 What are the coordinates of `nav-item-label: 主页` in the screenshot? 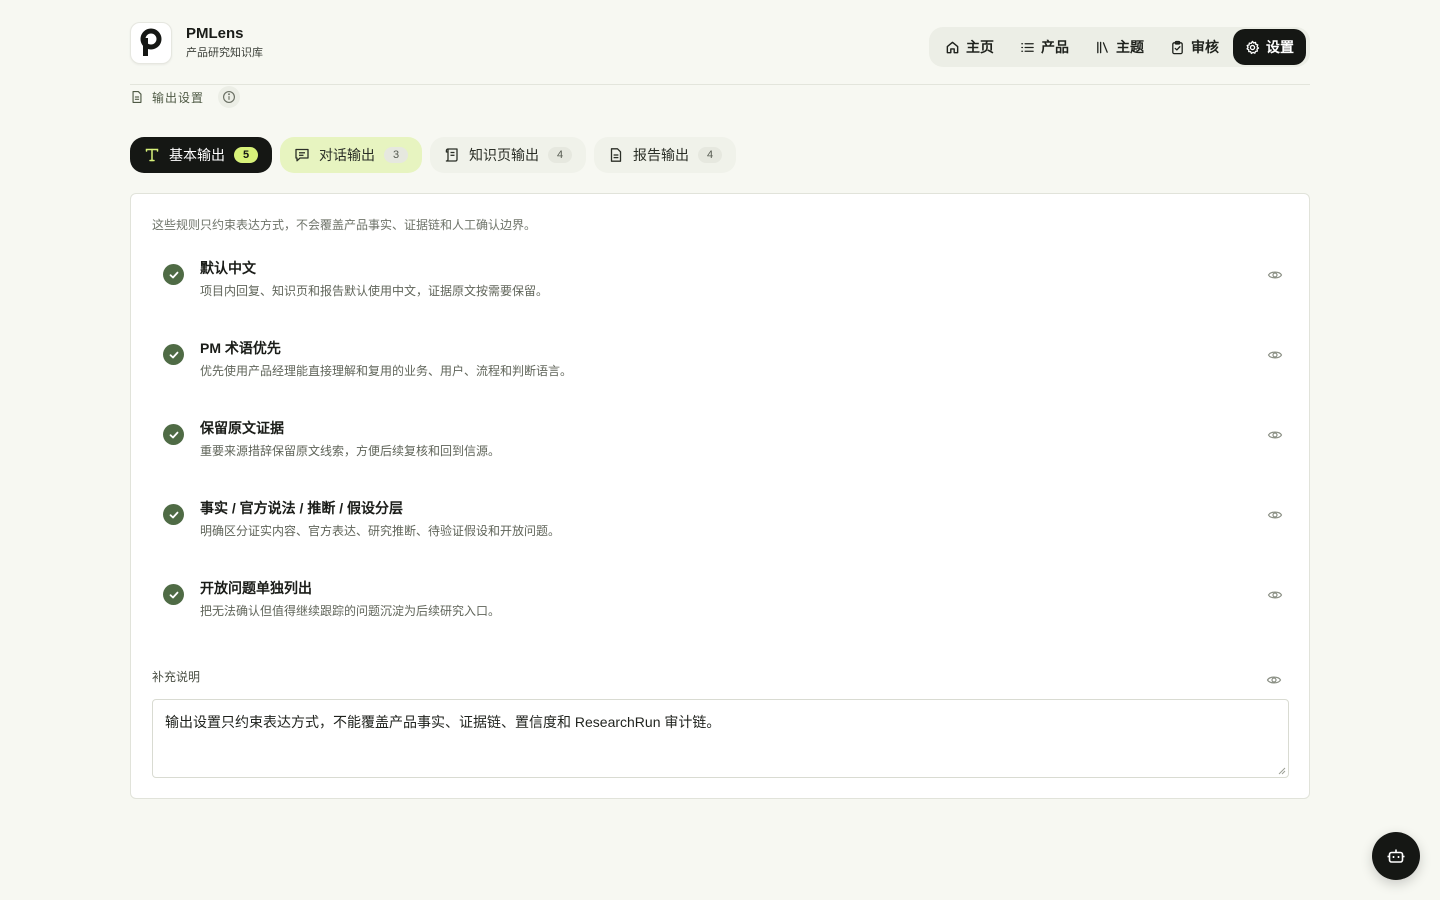 It's located at (980, 47).